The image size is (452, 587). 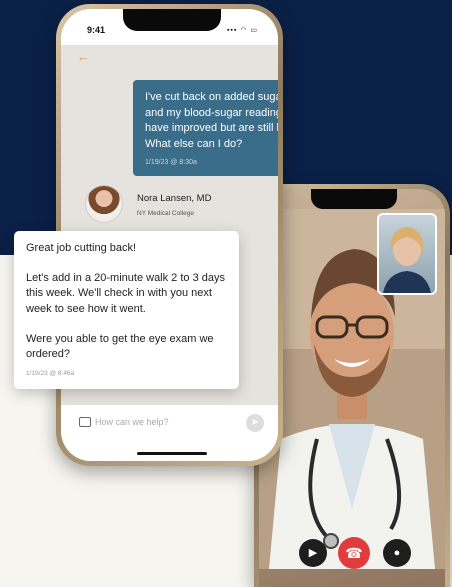 I want to click on camera-icon, so click(x=85, y=422).